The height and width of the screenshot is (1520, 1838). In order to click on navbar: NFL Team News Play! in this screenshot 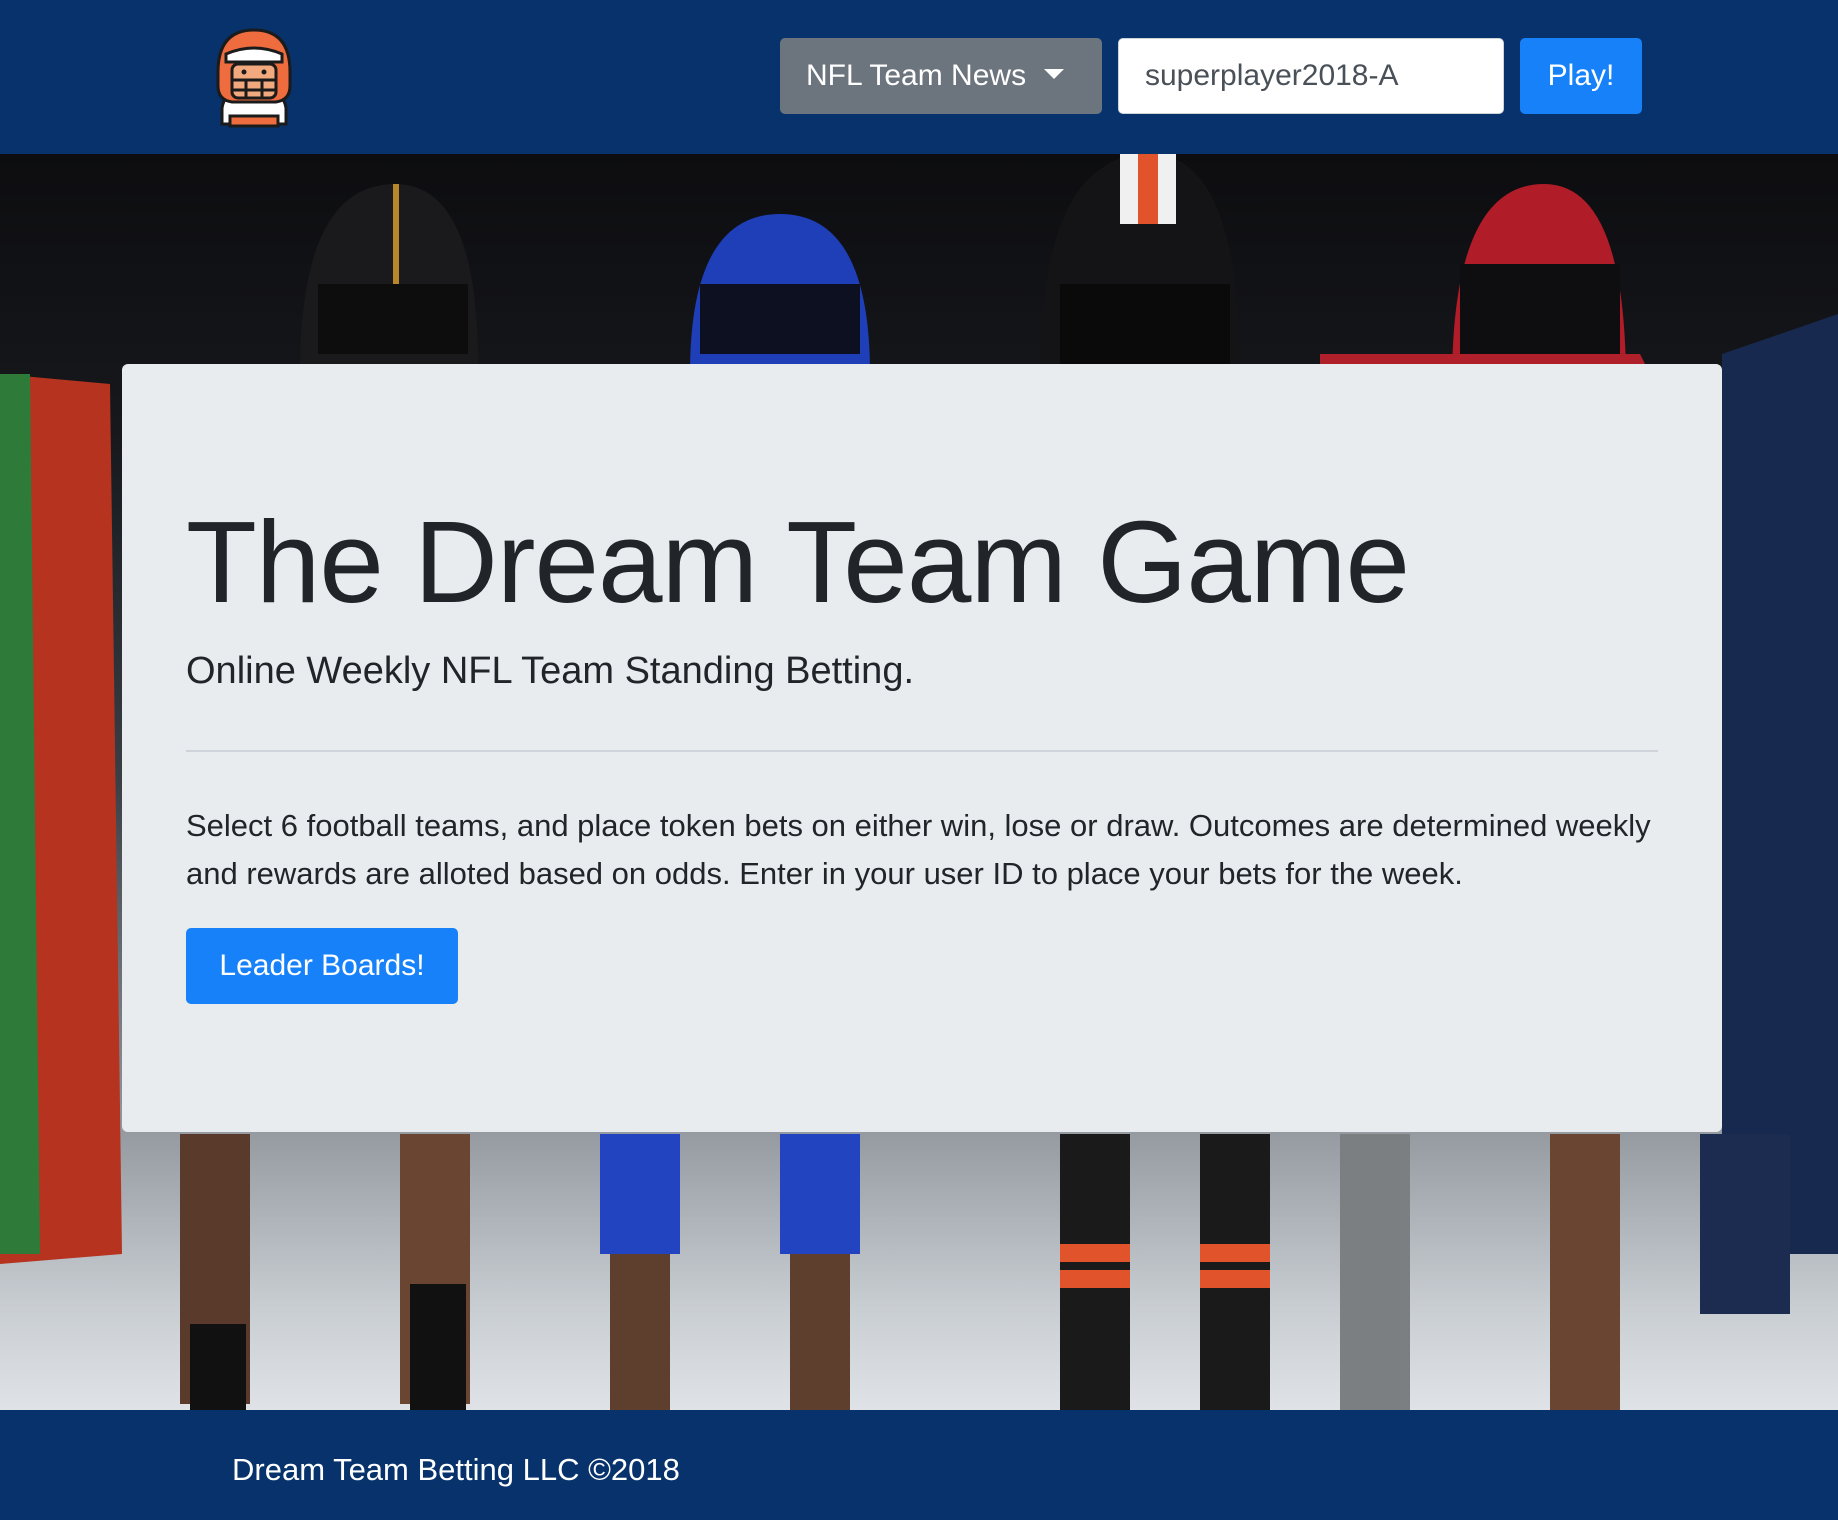, I will do `click(919, 77)`.